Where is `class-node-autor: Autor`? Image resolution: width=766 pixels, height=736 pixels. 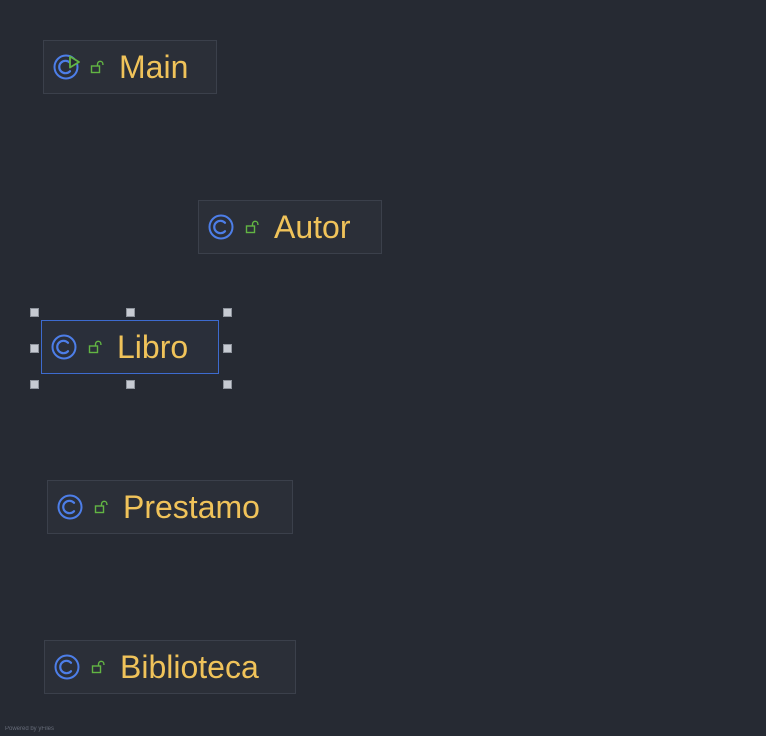 class-node-autor: Autor is located at coordinates (290, 227).